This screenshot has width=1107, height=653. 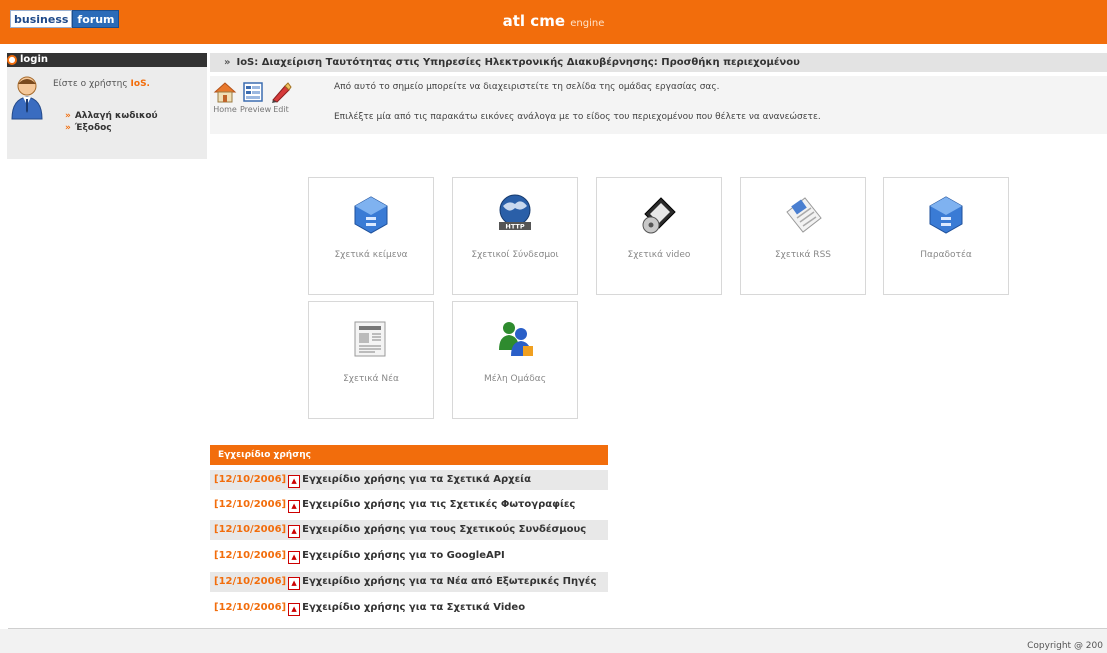 I want to click on home-button: Home, so click(x=225, y=104).